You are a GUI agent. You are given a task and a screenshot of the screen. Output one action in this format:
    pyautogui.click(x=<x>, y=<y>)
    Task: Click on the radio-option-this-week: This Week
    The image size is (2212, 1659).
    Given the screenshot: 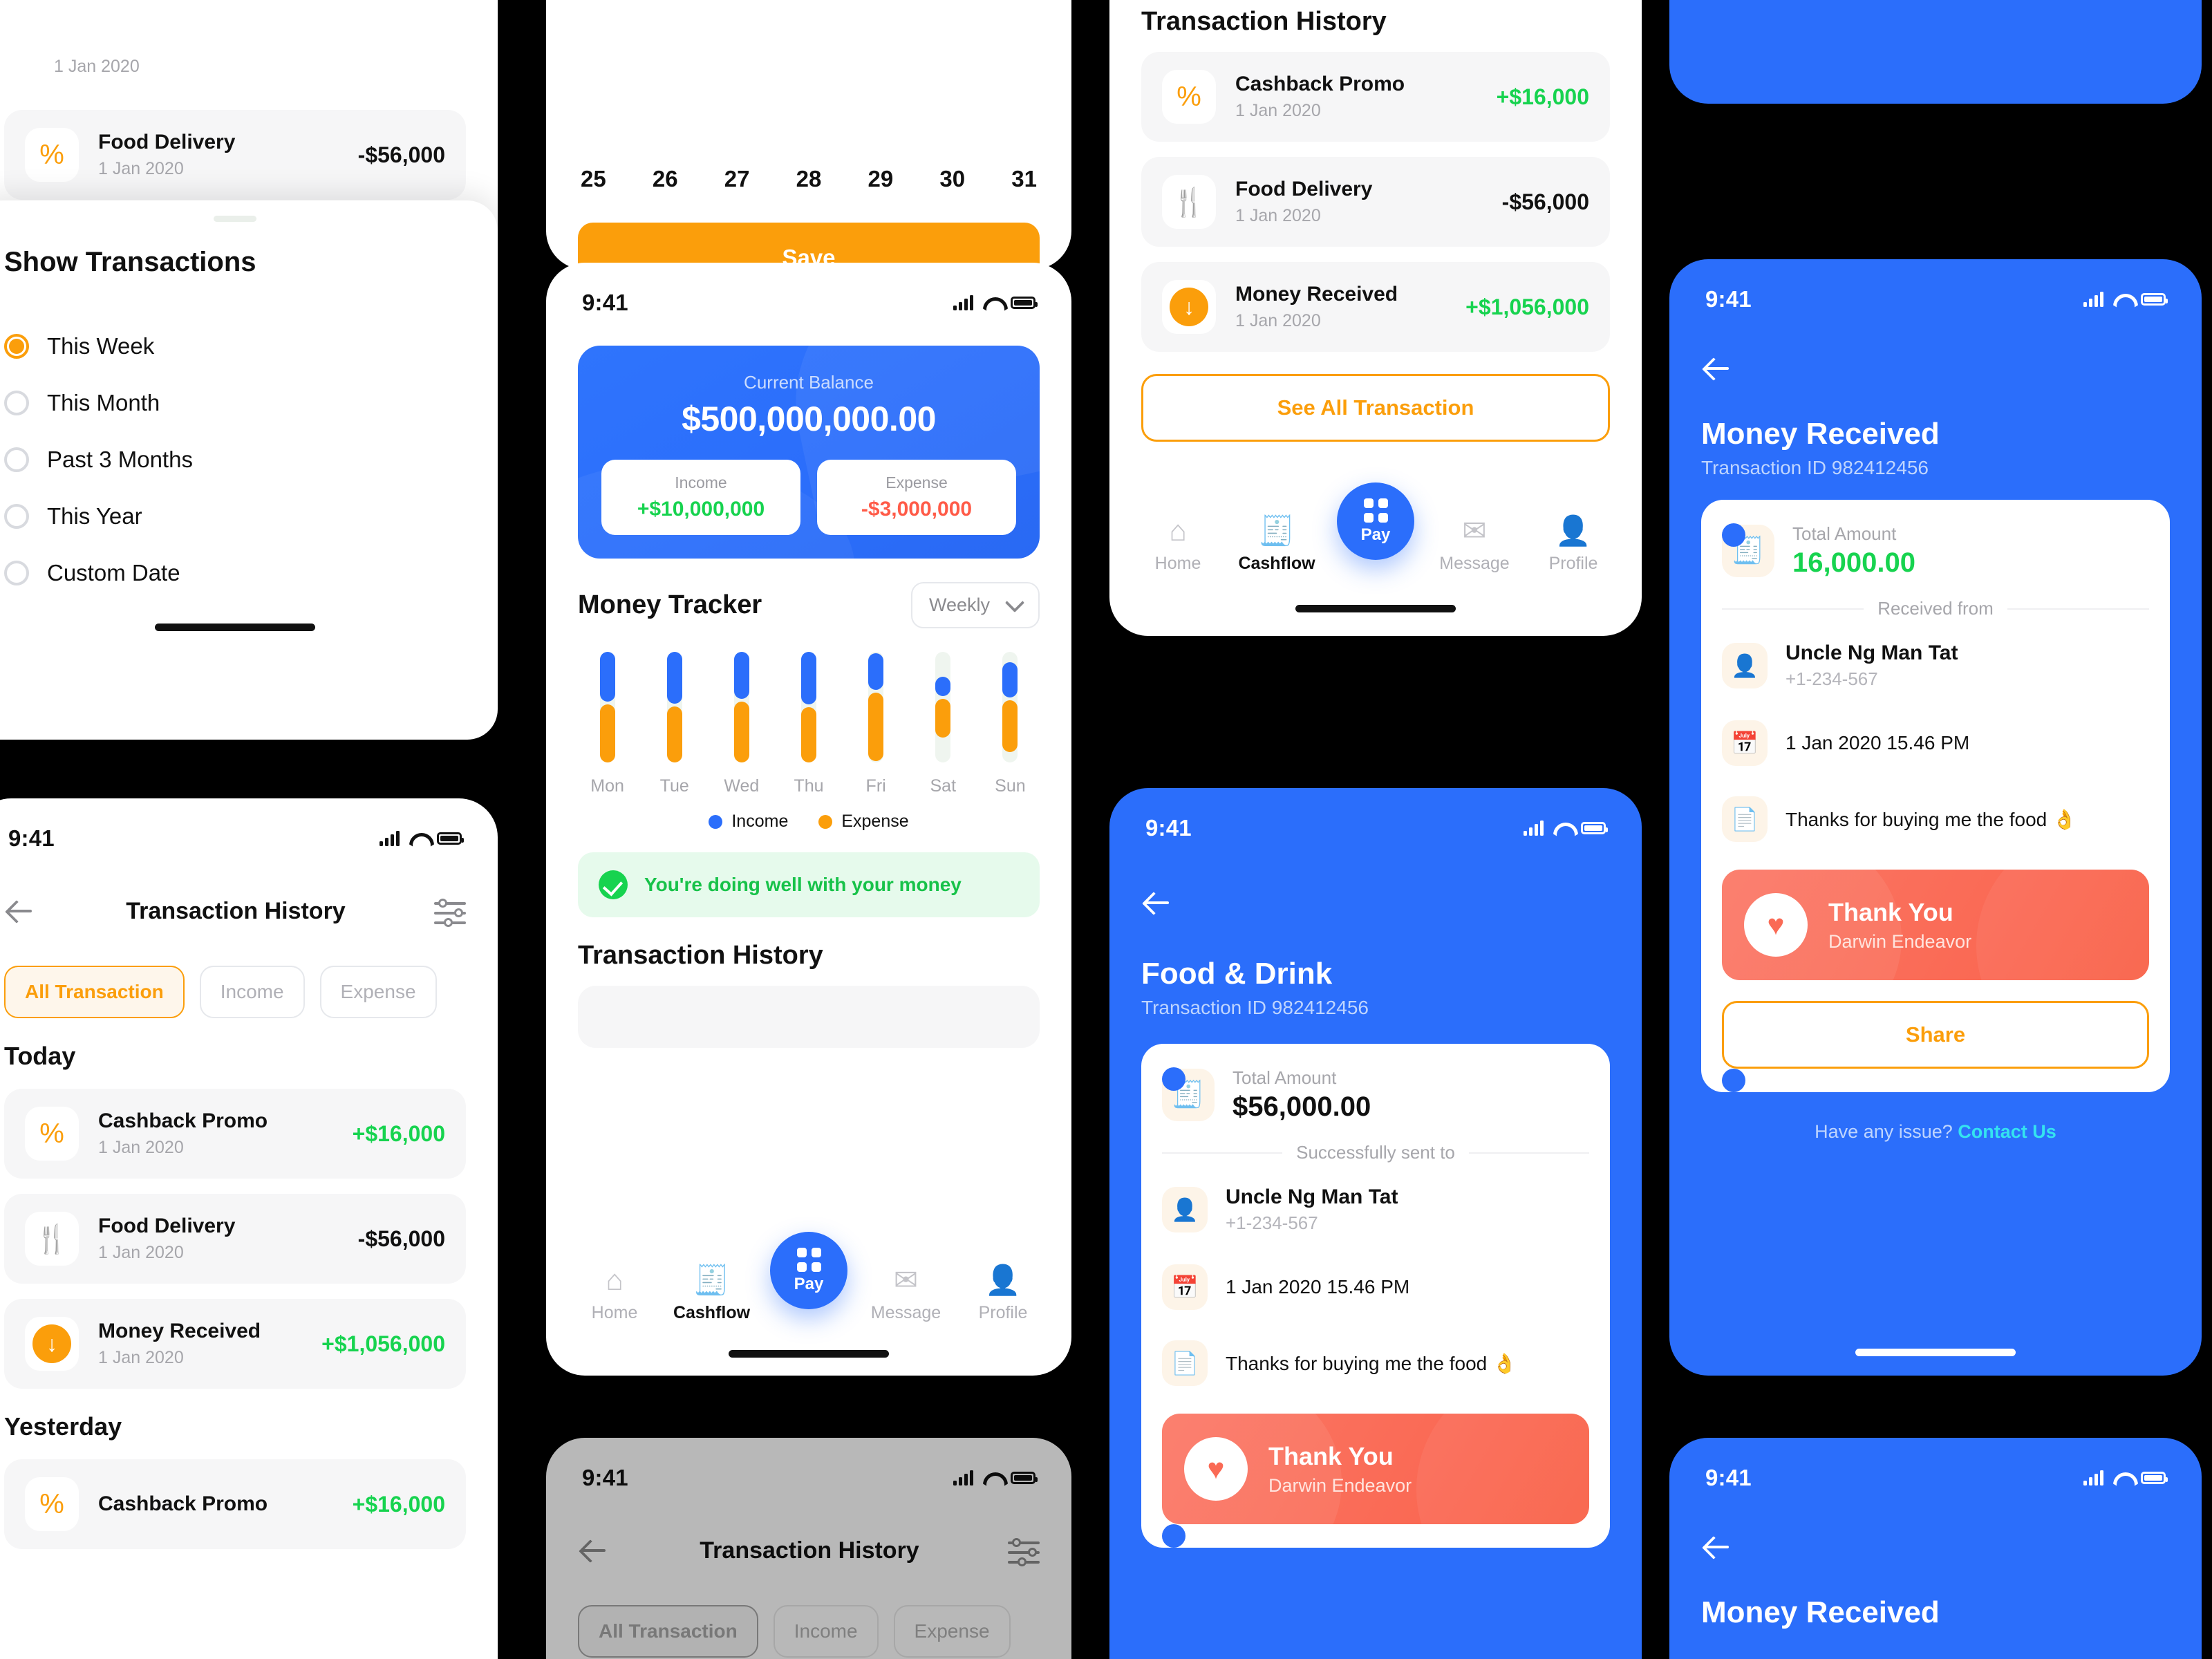 What is the action you would take?
    pyautogui.click(x=249, y=347)
    